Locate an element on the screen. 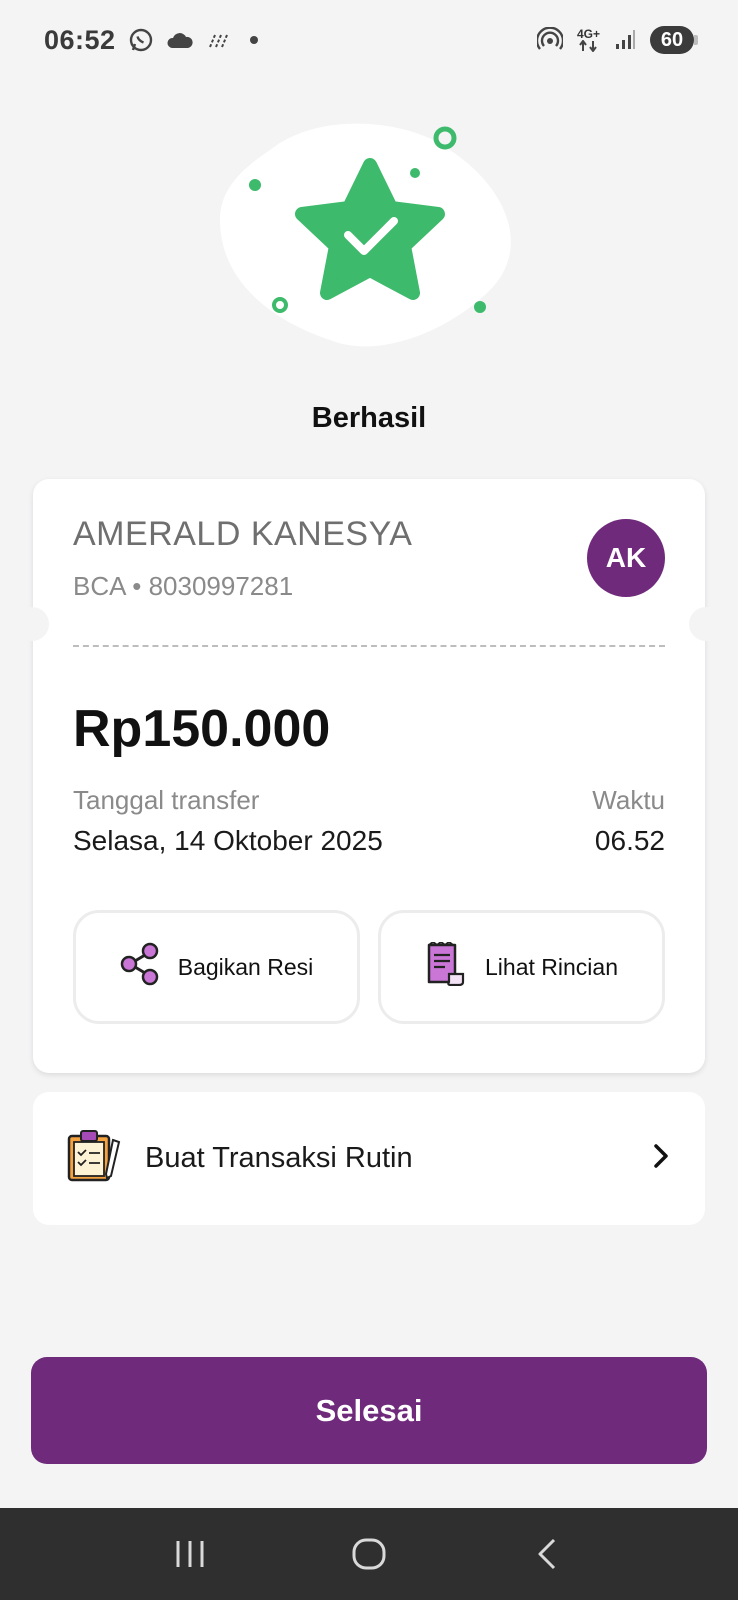 The image size is (738, 1600). home-icon is located at coordinates (369, 1554).